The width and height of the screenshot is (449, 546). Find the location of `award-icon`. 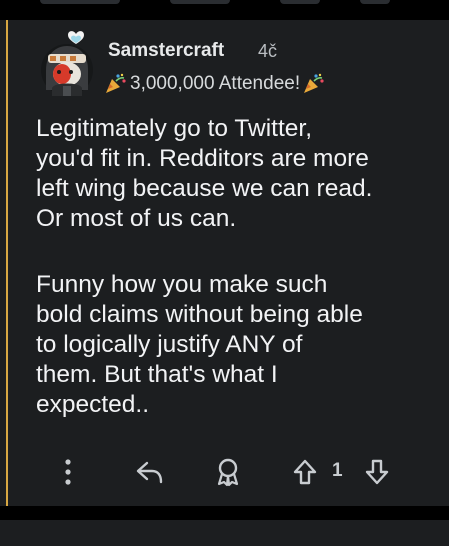

award-icon is located at coordinates (228, 472).